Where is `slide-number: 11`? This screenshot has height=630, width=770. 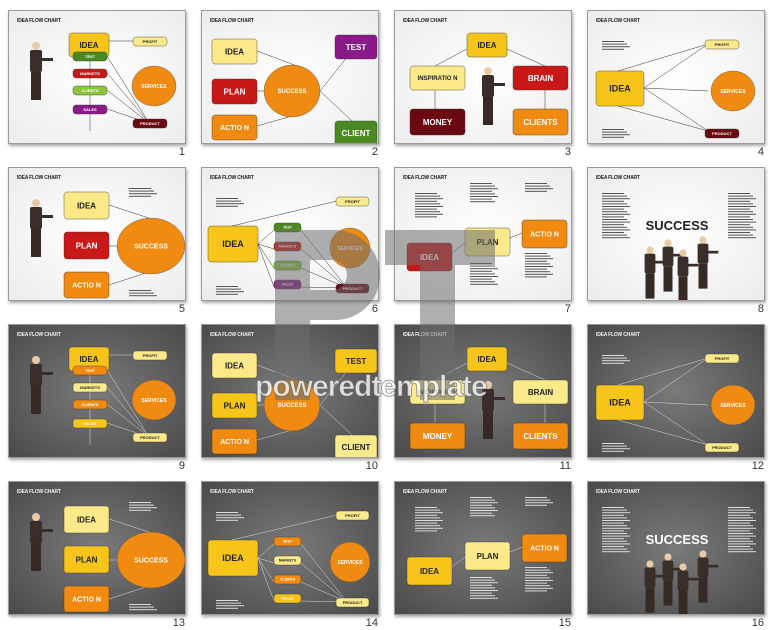
slide-number: 11 is located at coordinates (565, 466).